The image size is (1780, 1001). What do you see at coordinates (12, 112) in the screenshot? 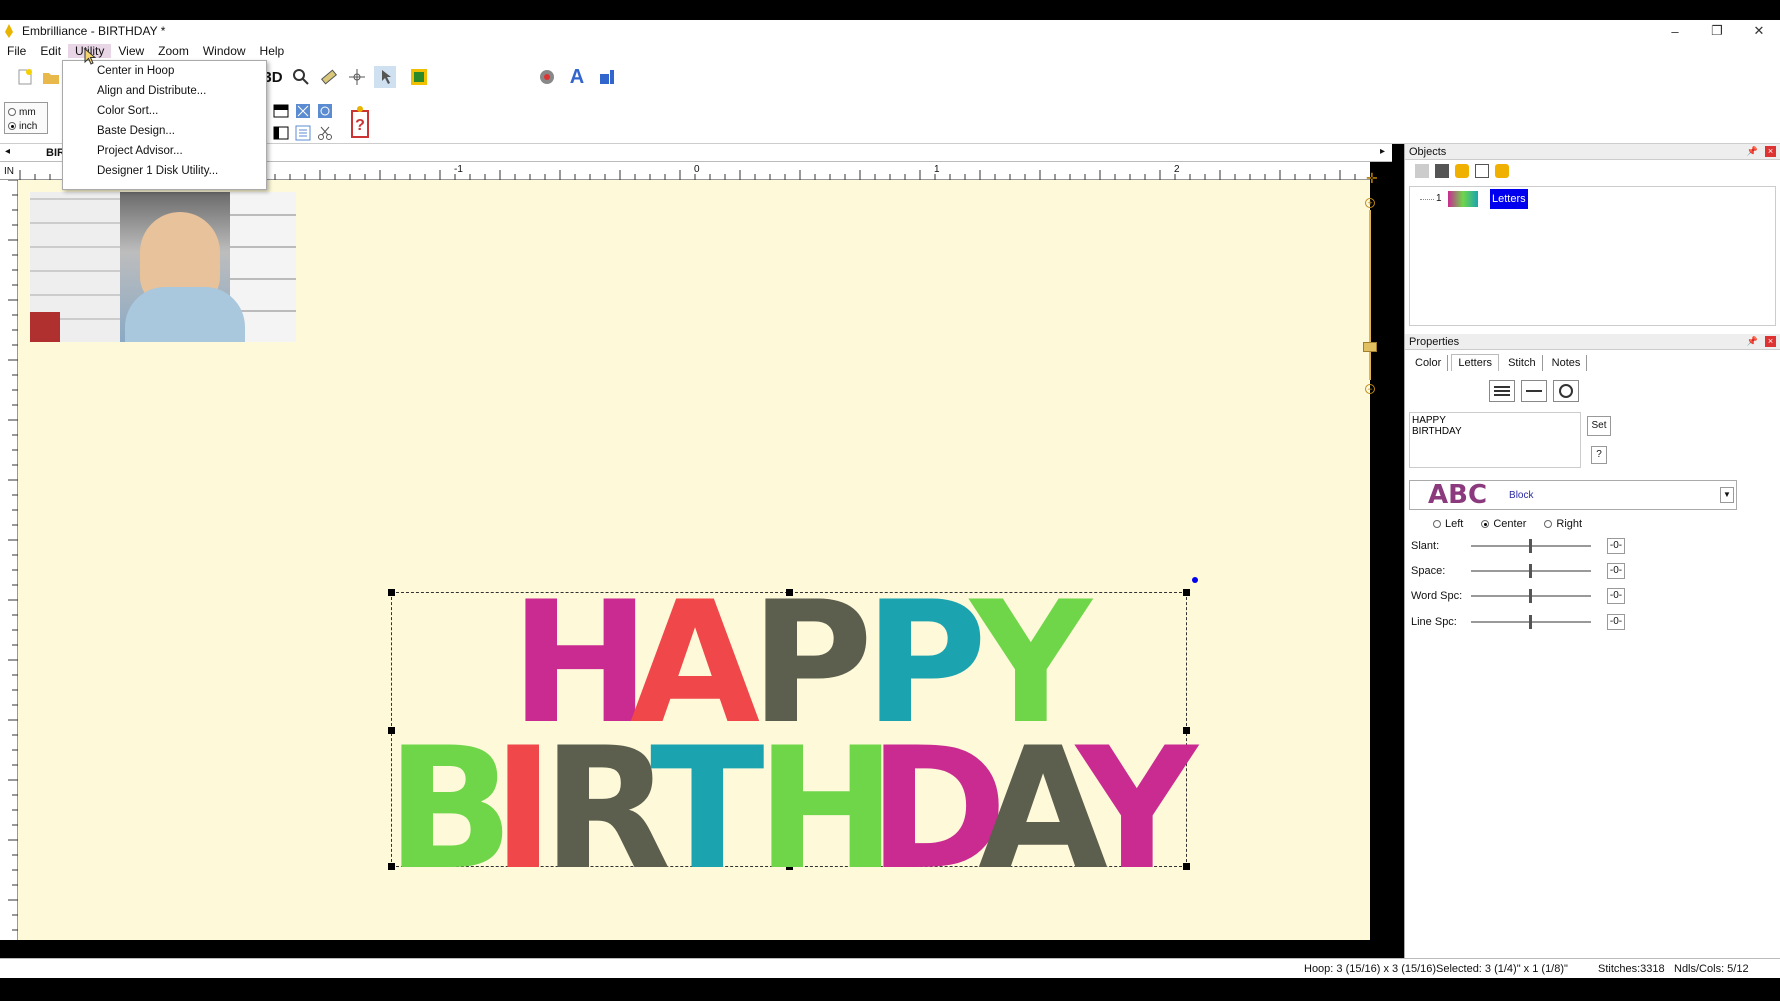
I see `mm-radio` at bounding box center [12, 112].